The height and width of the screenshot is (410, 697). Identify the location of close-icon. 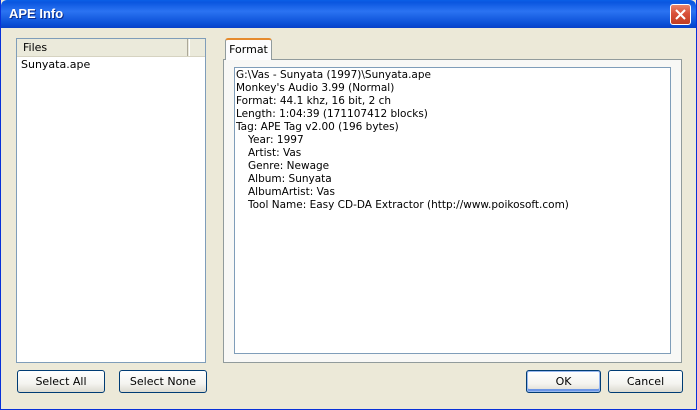
(680, 14).